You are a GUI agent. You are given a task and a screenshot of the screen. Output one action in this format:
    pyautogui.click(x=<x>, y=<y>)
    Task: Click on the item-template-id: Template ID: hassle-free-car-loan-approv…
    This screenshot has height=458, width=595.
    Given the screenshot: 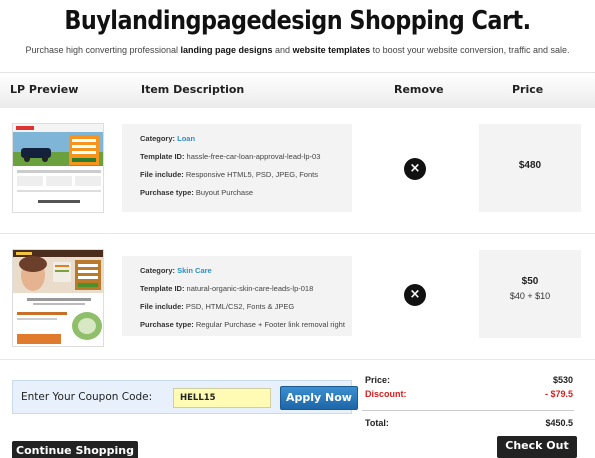 What is the action you would take?
    pyautogui.click(x=246, y=156)
    